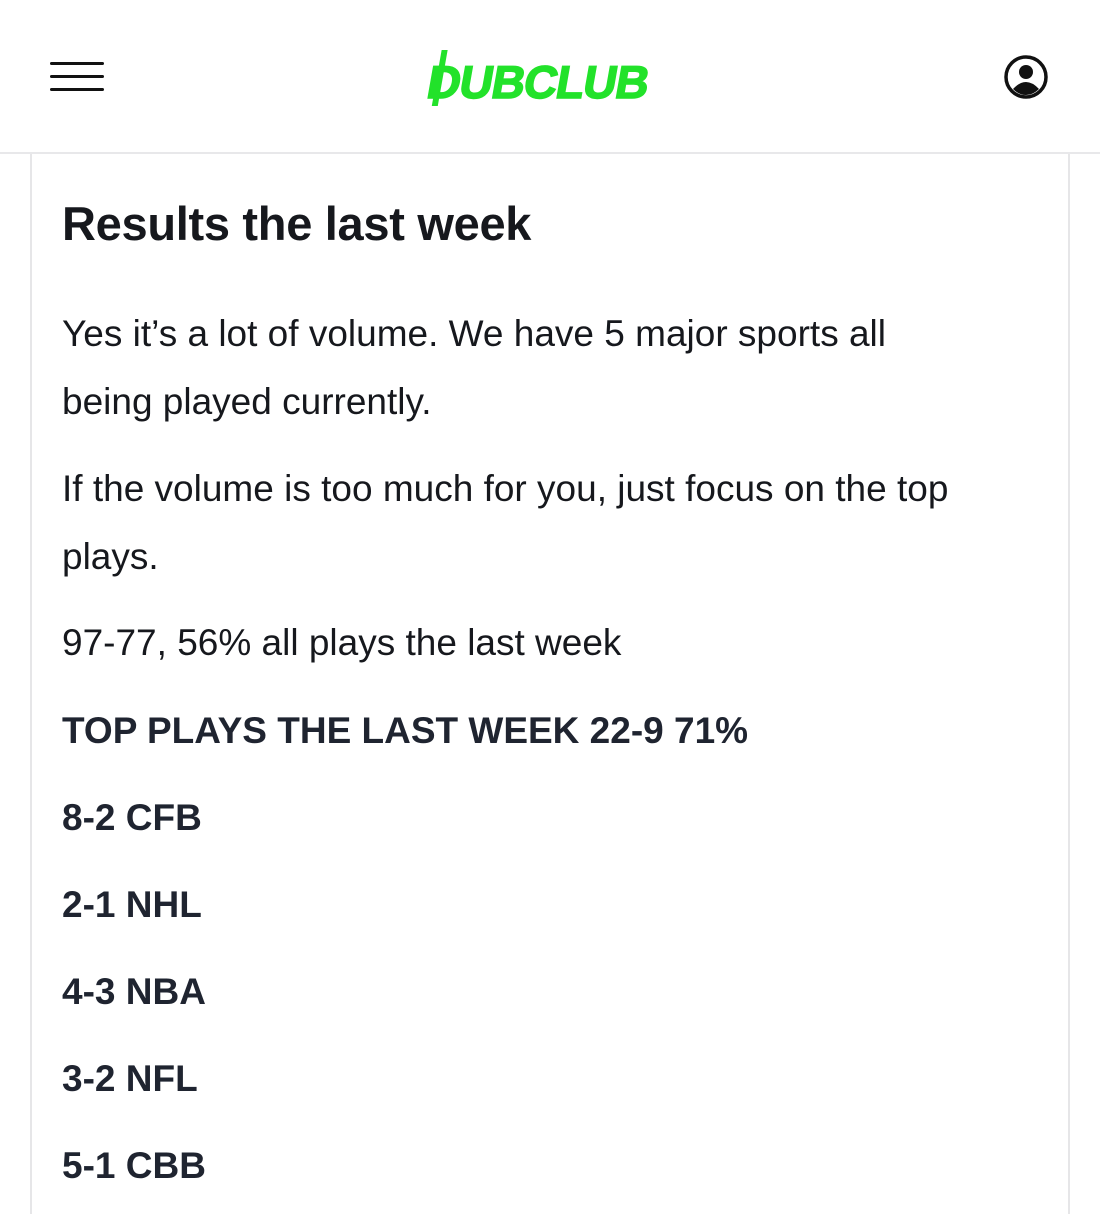 This screenshot has width=1100, height=1214. I want to click on dubclub-logo: DUBCLUB, so click(549, 78).